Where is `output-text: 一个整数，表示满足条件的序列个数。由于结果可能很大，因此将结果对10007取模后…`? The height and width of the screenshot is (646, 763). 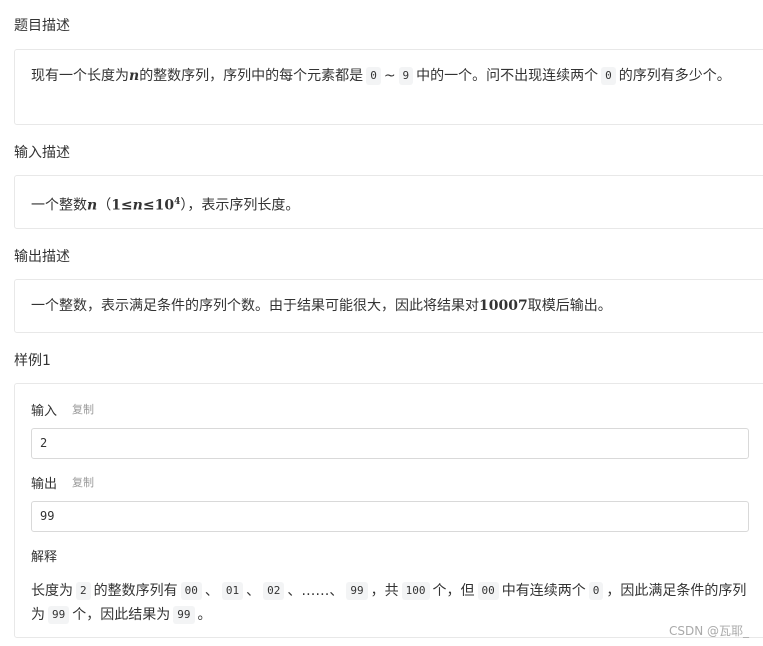 output-text: 一个整数，表示满足条件的序列个数。由于结果可能很大，因此将结果对10007取模后… is located at coordinates (321, 306).